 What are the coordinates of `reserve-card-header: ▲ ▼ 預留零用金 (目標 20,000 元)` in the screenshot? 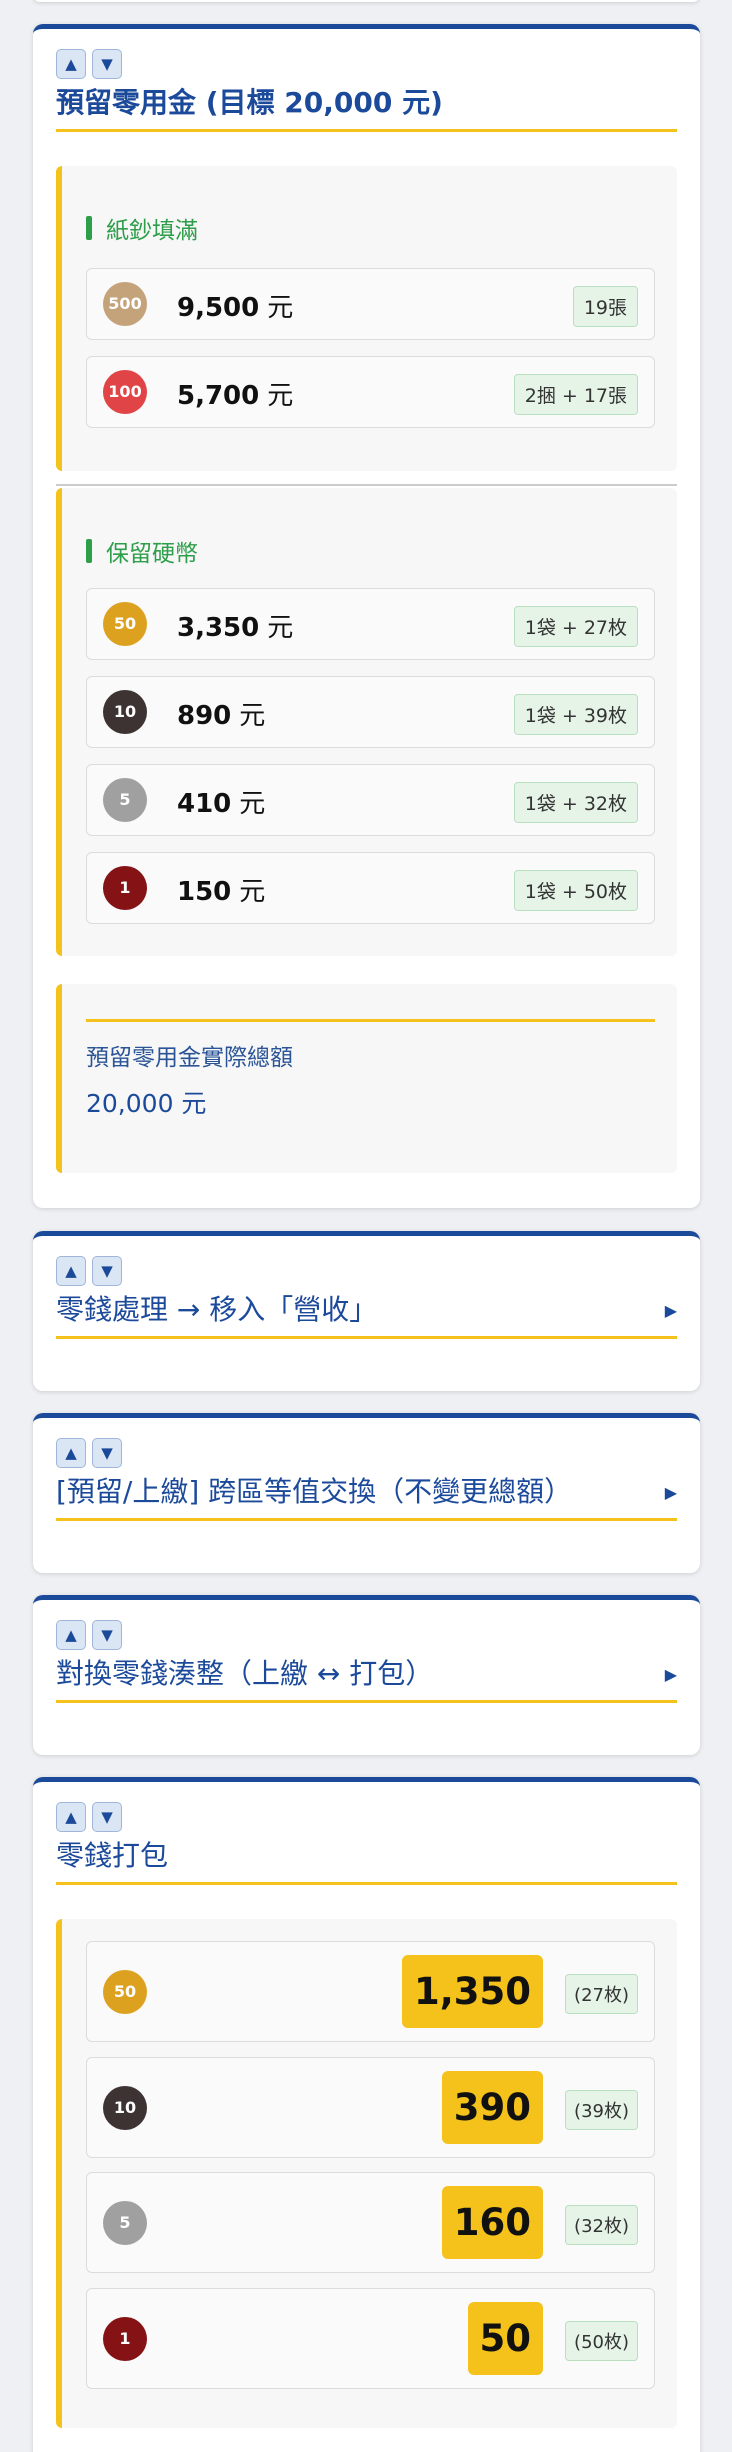 It's located at (366, 80).